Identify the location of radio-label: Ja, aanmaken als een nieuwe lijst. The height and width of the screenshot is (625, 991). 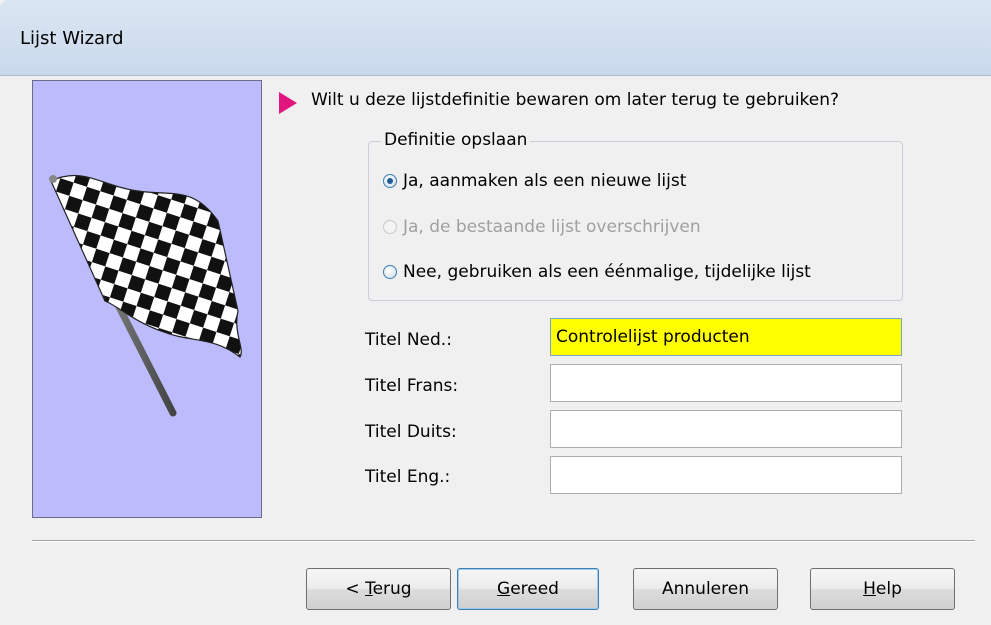
(545, 181).